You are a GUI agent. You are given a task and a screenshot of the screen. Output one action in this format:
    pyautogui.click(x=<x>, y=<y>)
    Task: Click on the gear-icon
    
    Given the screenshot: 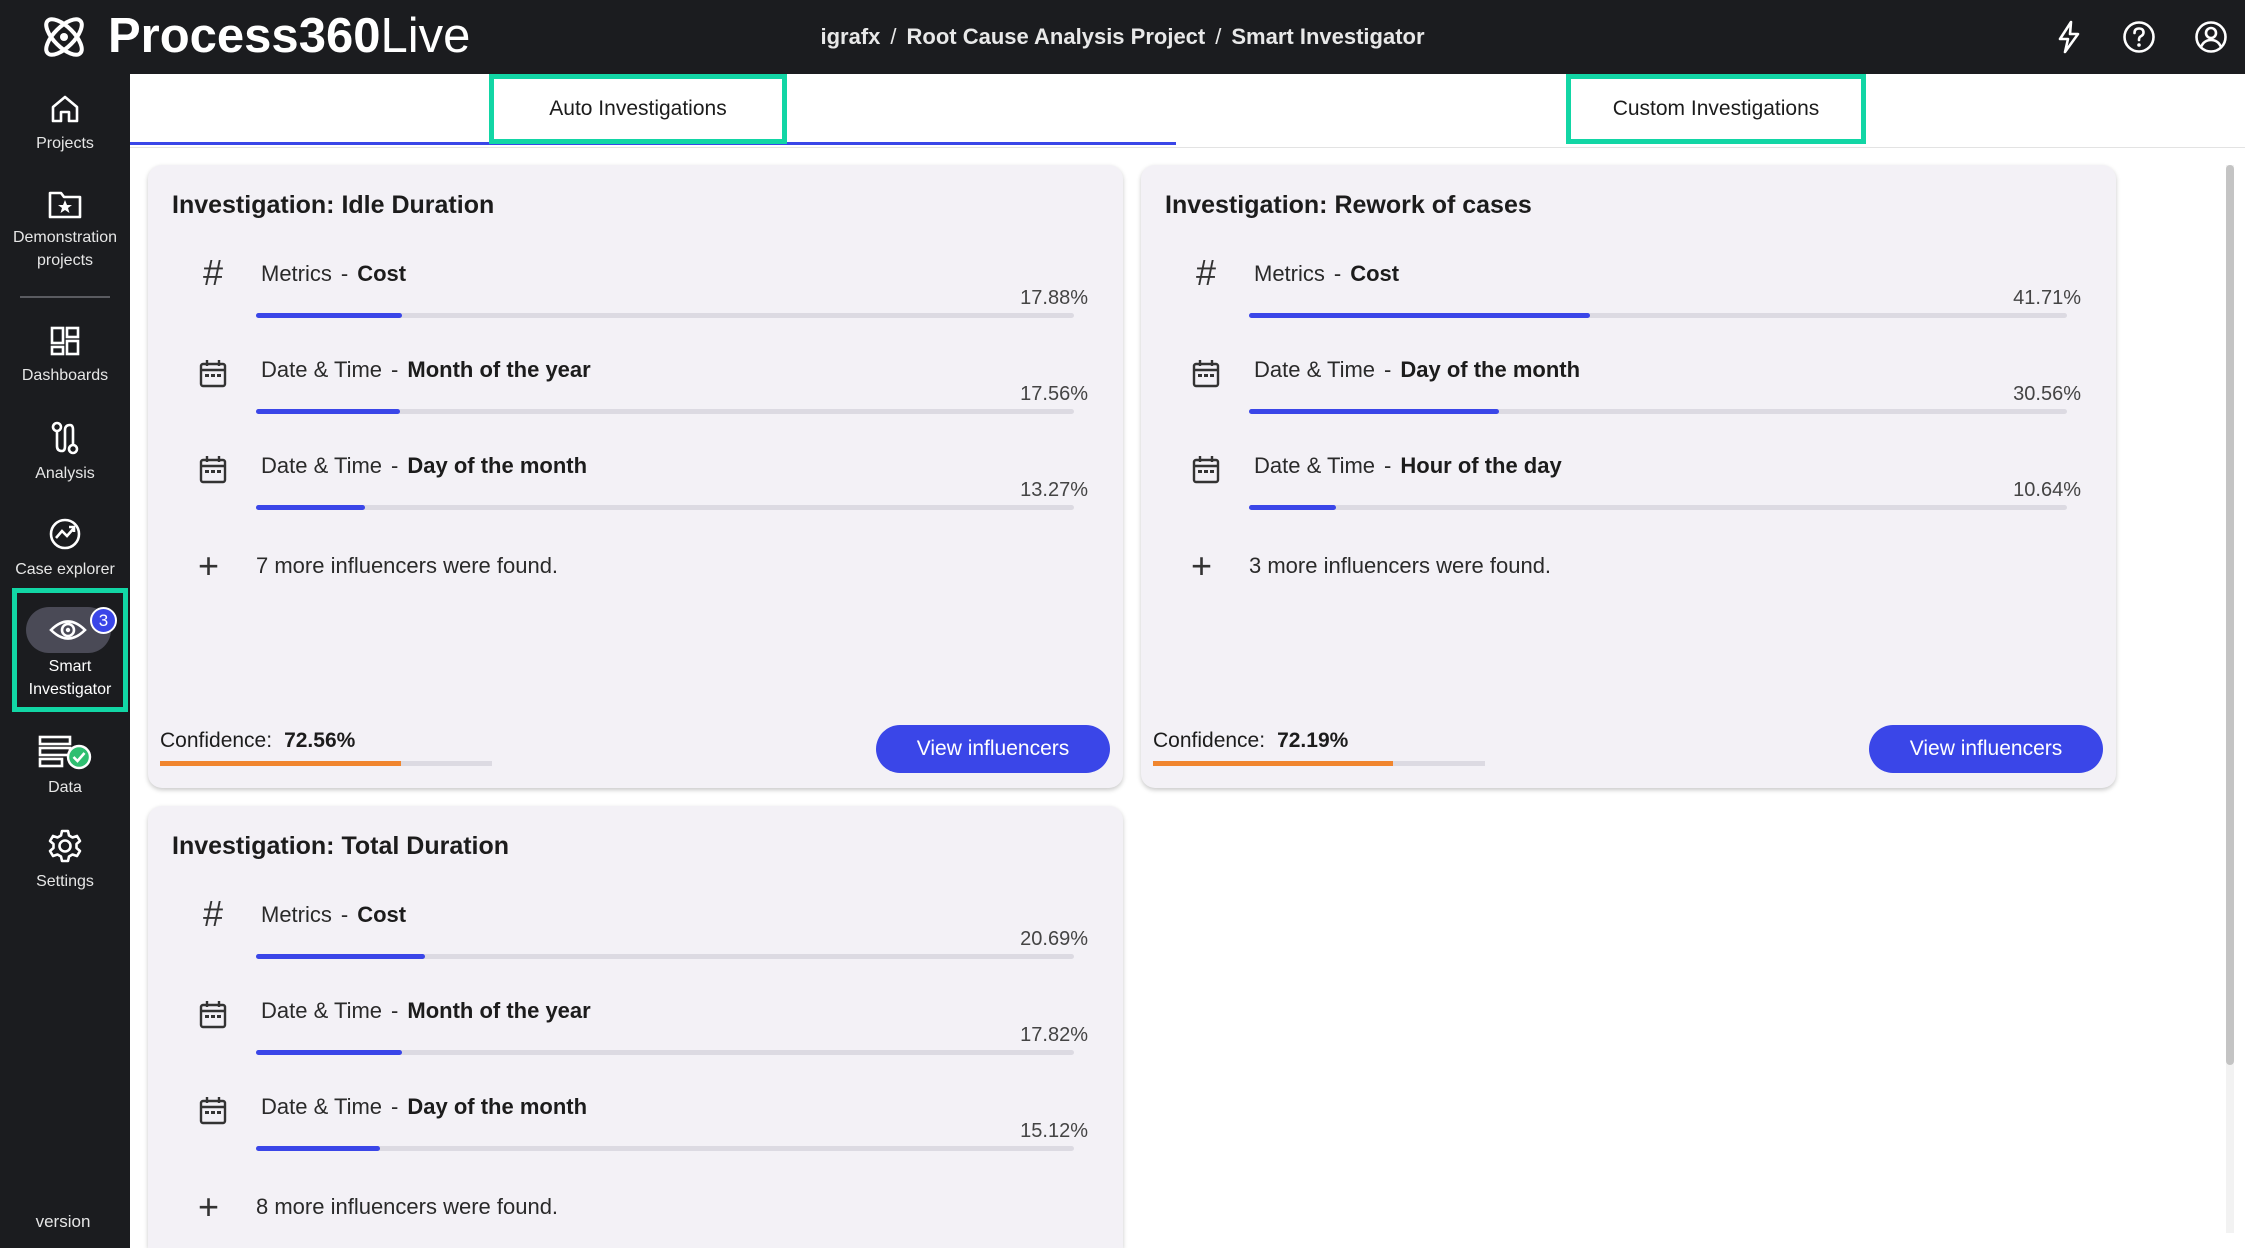 What is the action you would take?
    pyautogui.click(x=65, y=846)
    